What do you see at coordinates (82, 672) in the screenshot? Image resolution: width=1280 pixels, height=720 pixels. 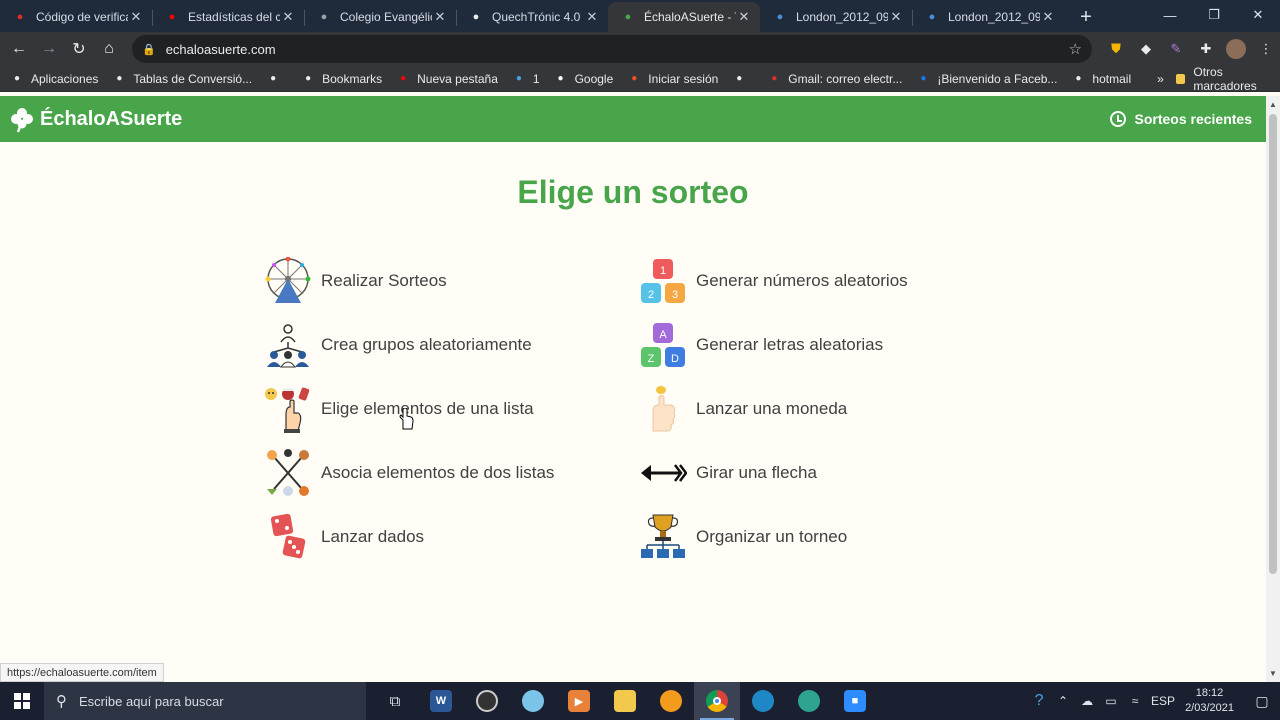 I see `status-url: https://echaloasuerte.com/item` at bounding box center [82, 672].